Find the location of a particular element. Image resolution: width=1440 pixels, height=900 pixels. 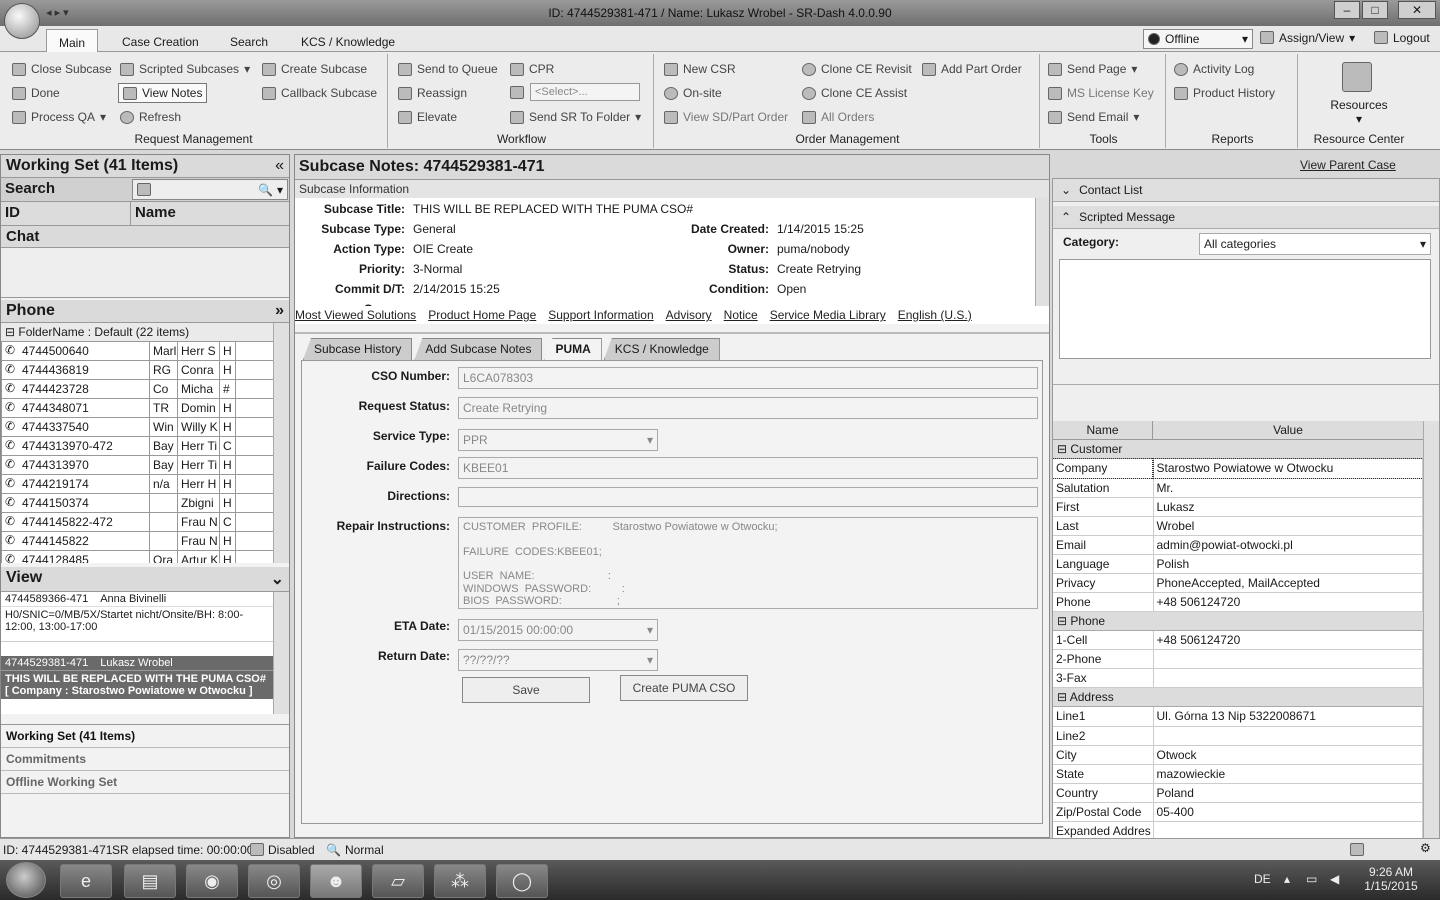

phone-row: 4744145822-472 ✆ Frau NC is located at coordinates (137, 522).